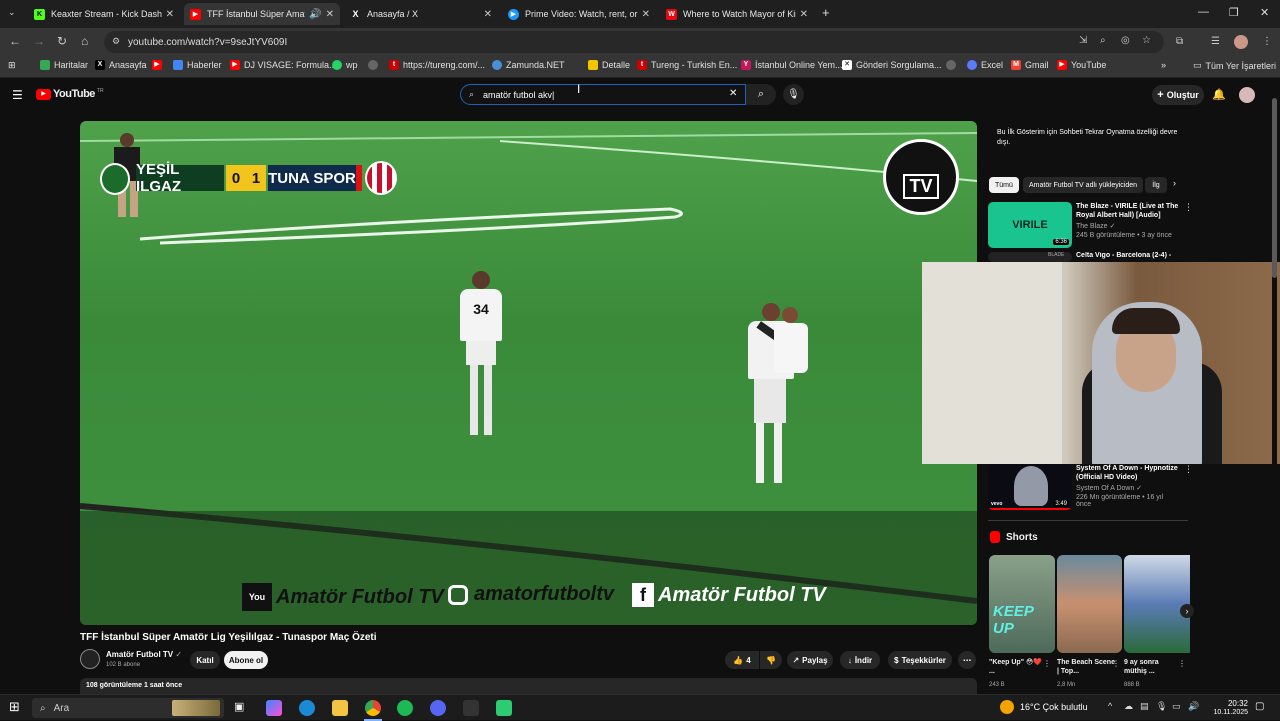  Describe the element at coordinates (345, 65) in the screenshot. I see `bookmark-item: wp` at that location.